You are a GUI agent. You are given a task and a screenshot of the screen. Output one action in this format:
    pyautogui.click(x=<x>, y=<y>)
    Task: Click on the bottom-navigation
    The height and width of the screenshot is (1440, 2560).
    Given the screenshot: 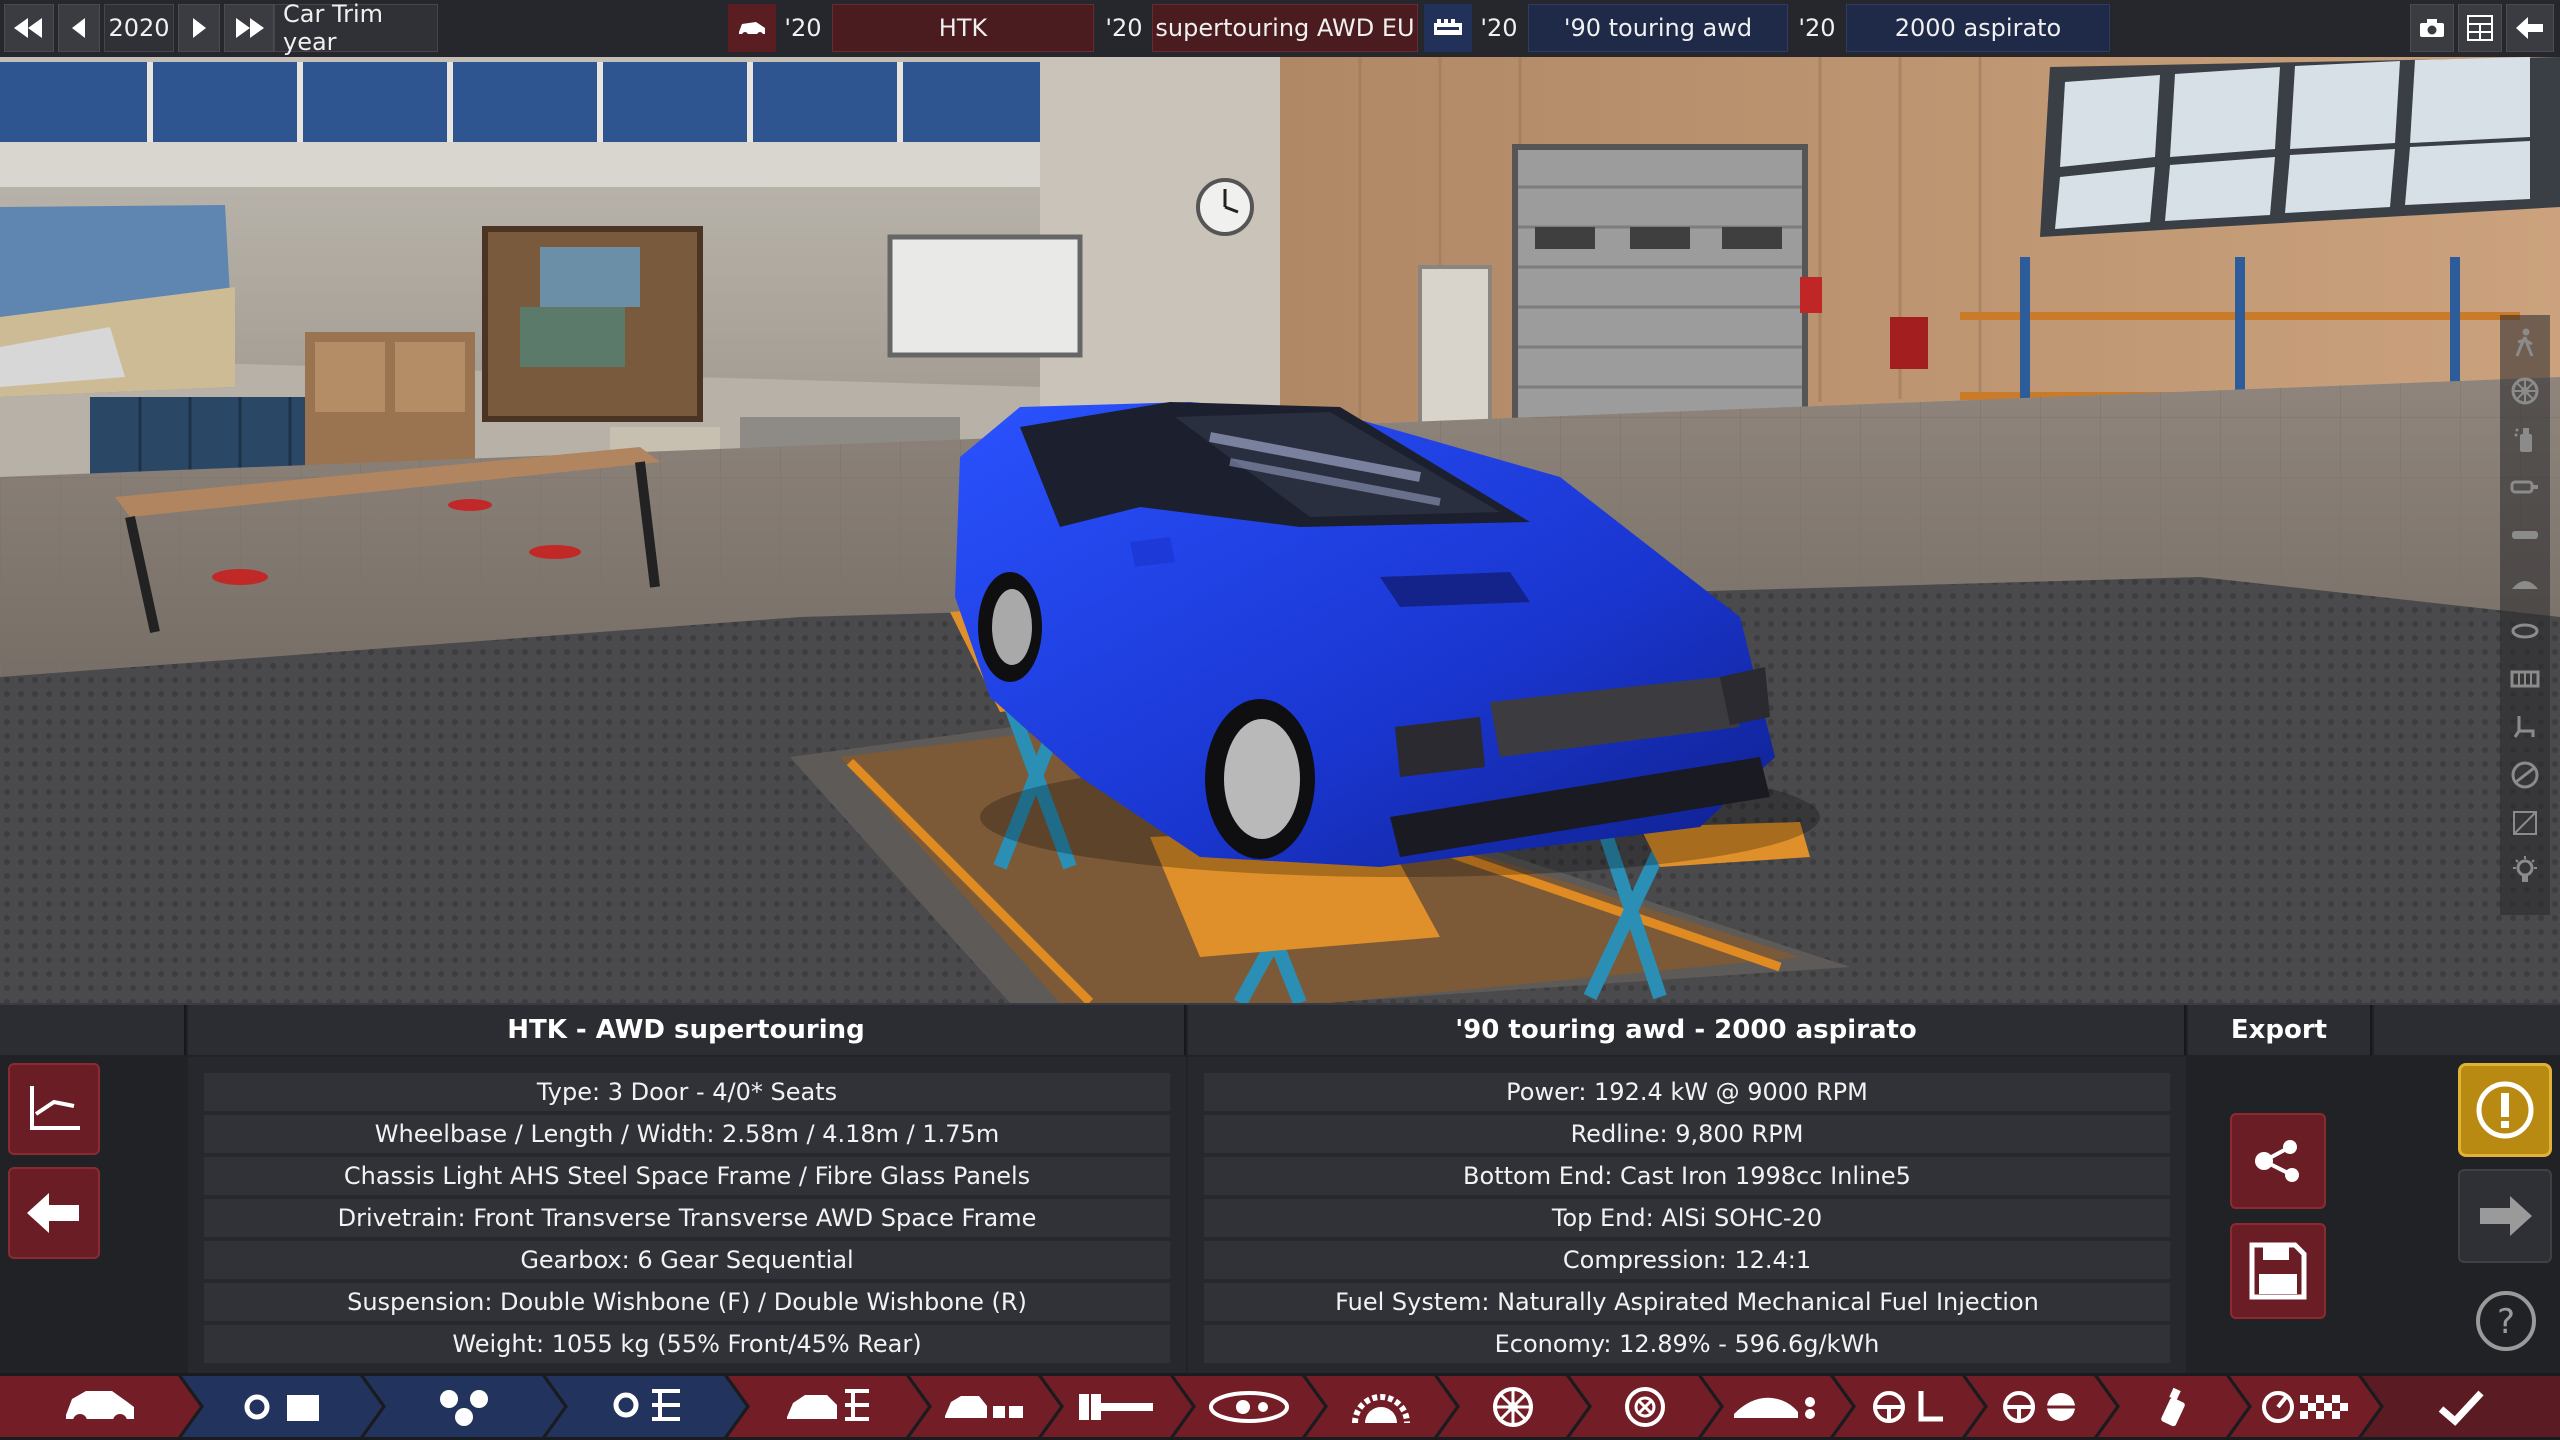 What is the action you would take?
    pyautogui.click(x=1280, y=1406)
    